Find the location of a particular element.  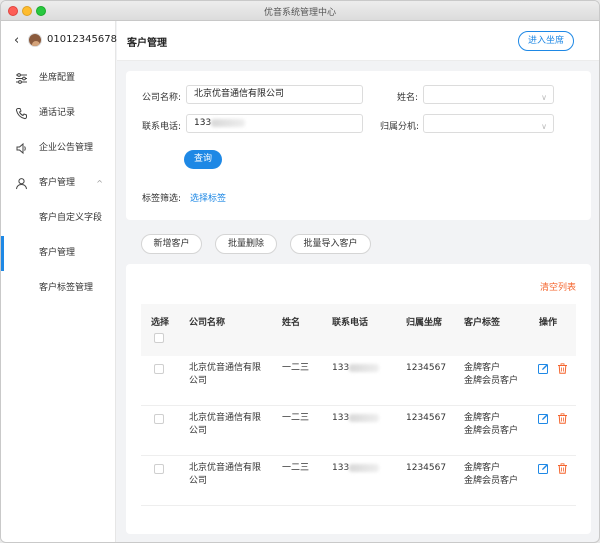

batch-import-button: 批量导入客户 is located at coordinates (330, 244).